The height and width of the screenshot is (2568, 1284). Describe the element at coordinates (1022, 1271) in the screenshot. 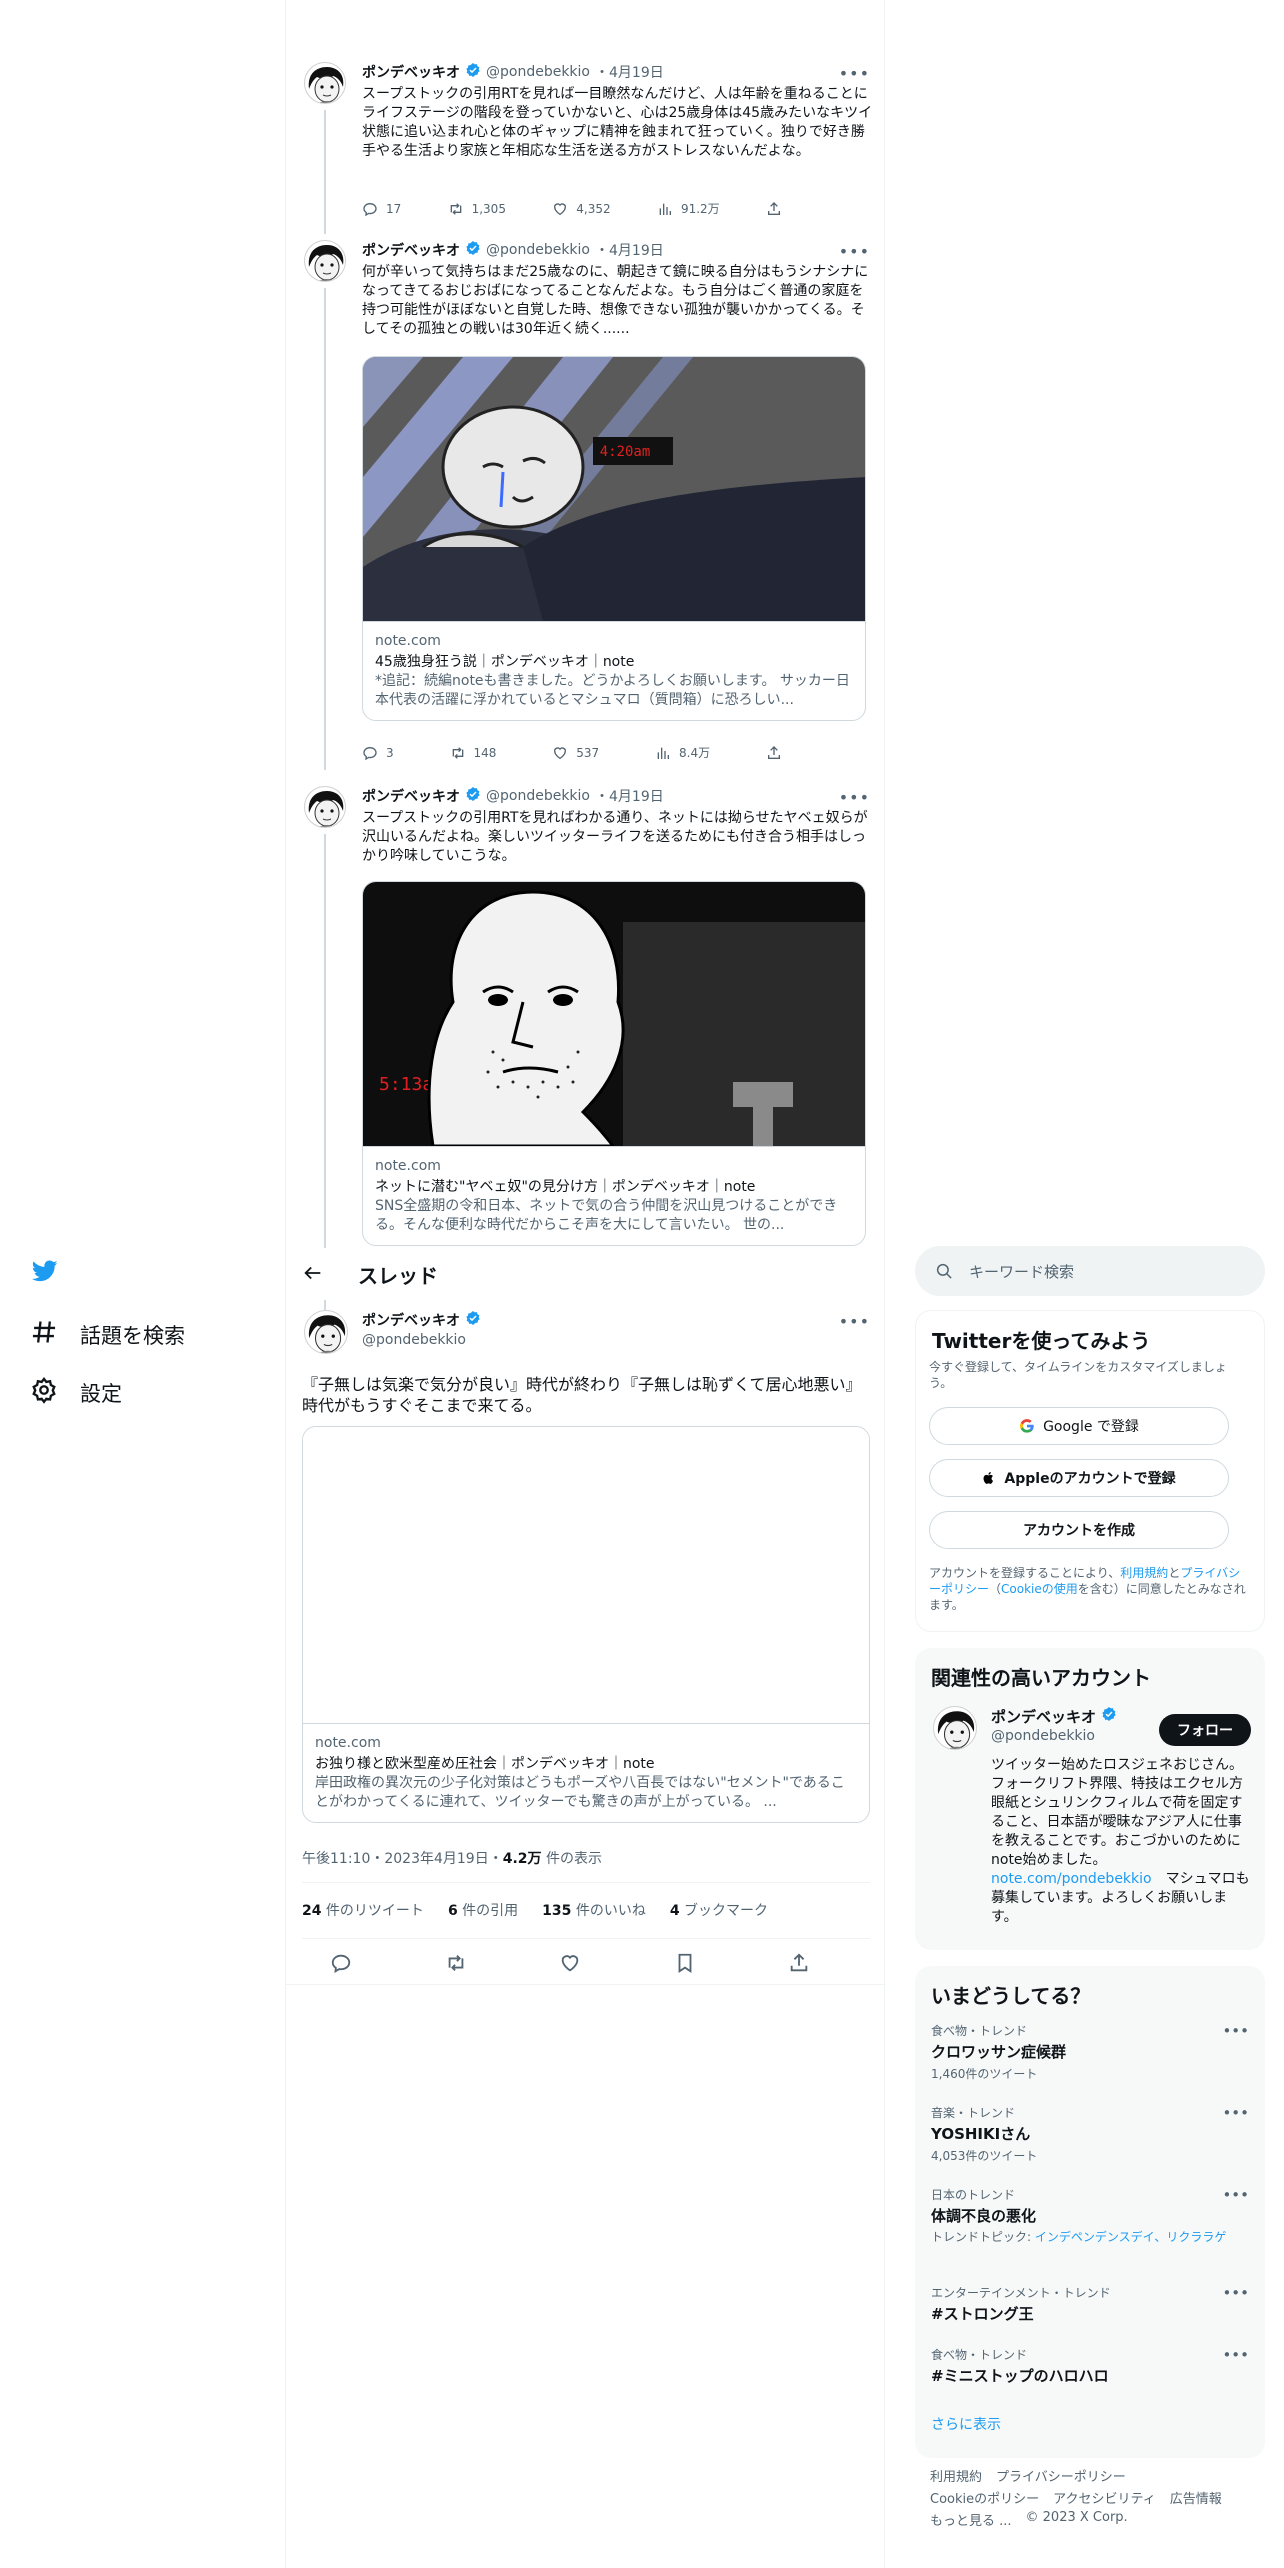

I see `search-placeholder: キーワード検索` at that location.